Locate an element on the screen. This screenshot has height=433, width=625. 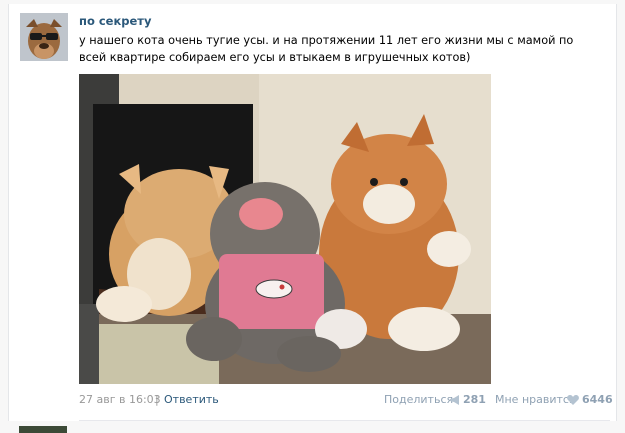
post-date: 27 авг в 16:03 is located at coordinates (120, 400).